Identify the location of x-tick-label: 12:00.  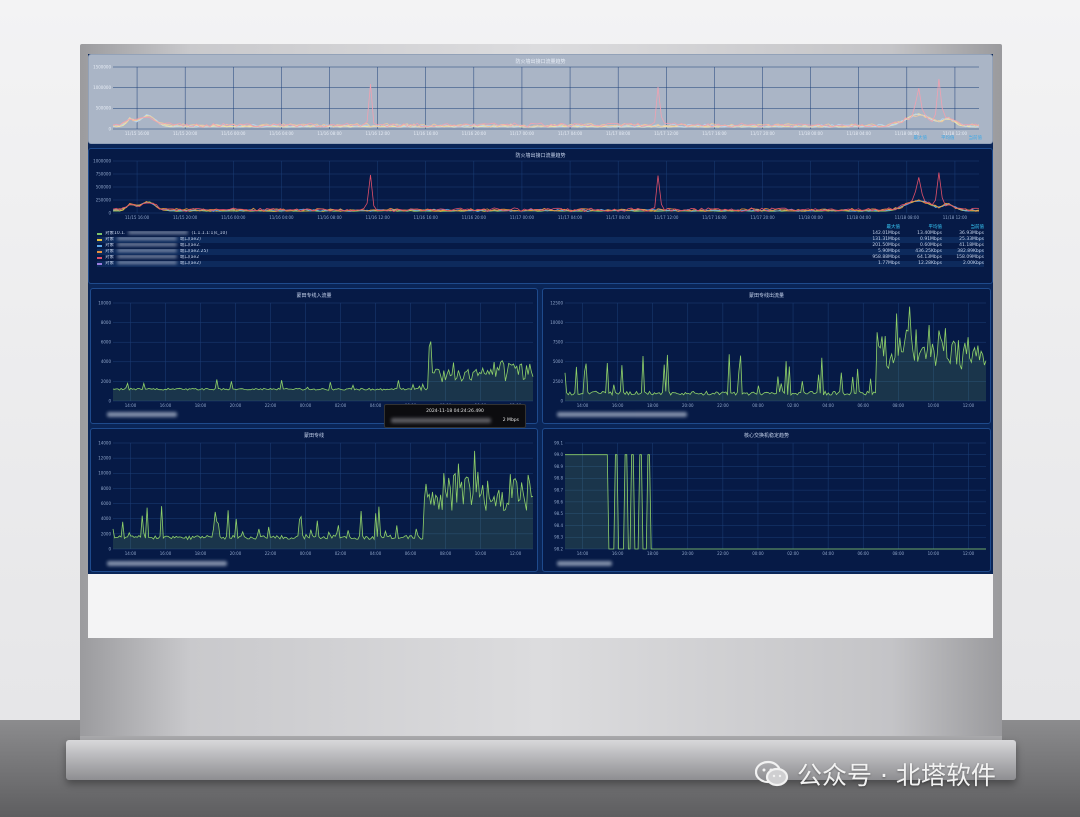
(969, 405).